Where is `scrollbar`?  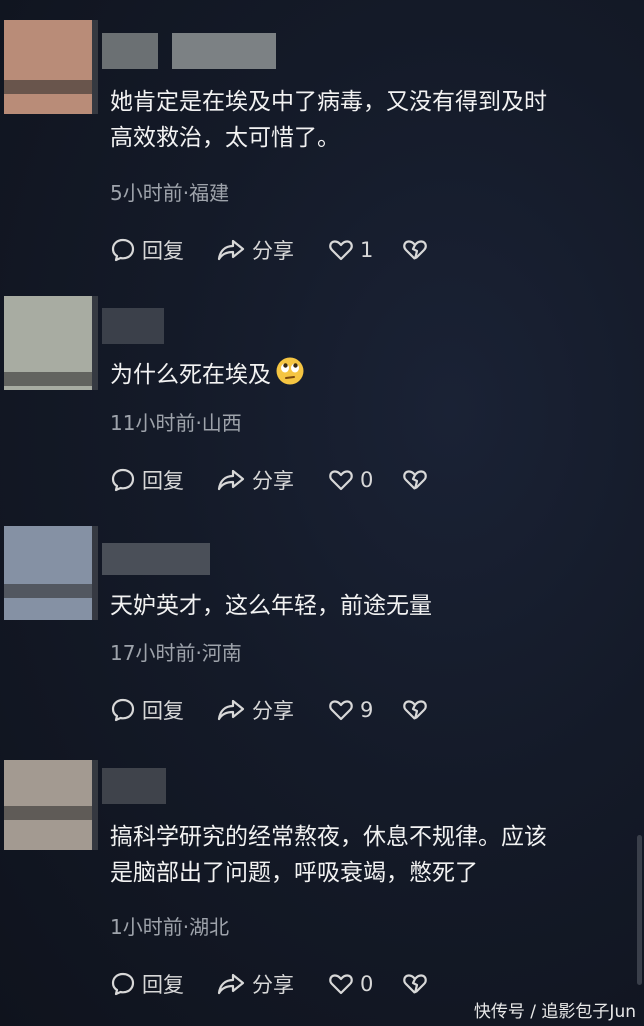
scrollbar is located at coordinates (639, 910).